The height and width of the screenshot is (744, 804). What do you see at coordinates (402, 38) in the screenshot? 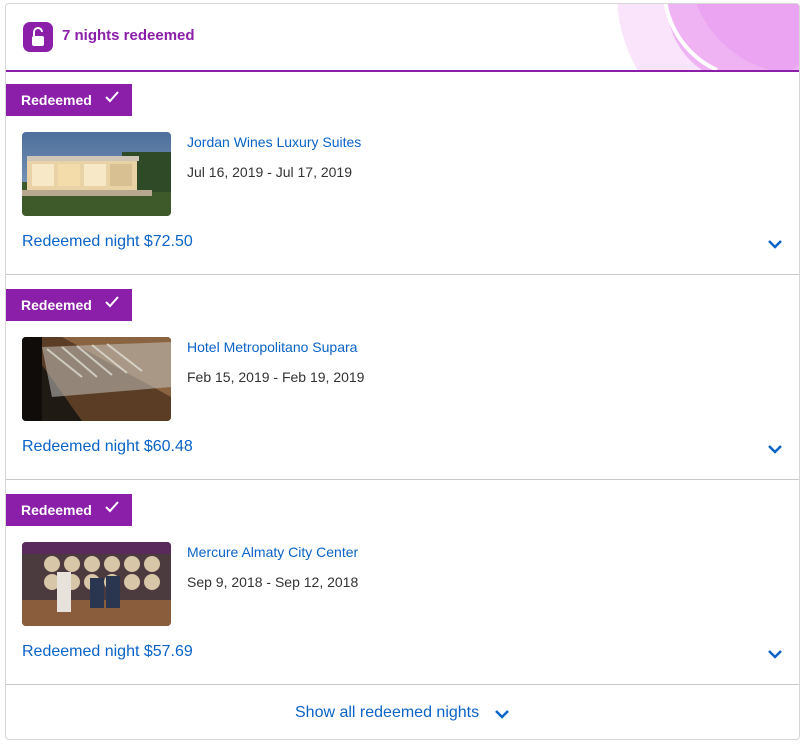
I see `card-header: 7 nights redeemed` at bounding box center [402, 38].